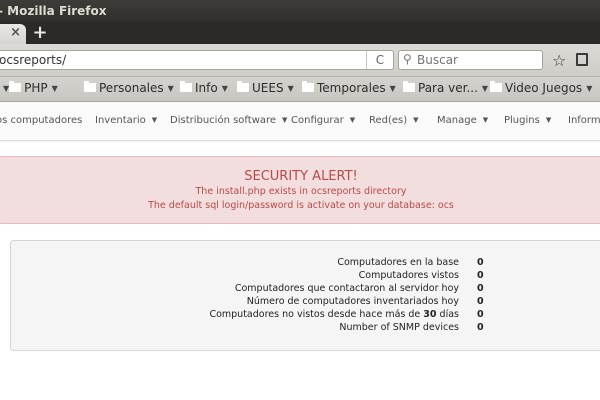 The height and width of the screenshot is (400, 600). I want to click on bookmark-label: Info, so click(206, 88).